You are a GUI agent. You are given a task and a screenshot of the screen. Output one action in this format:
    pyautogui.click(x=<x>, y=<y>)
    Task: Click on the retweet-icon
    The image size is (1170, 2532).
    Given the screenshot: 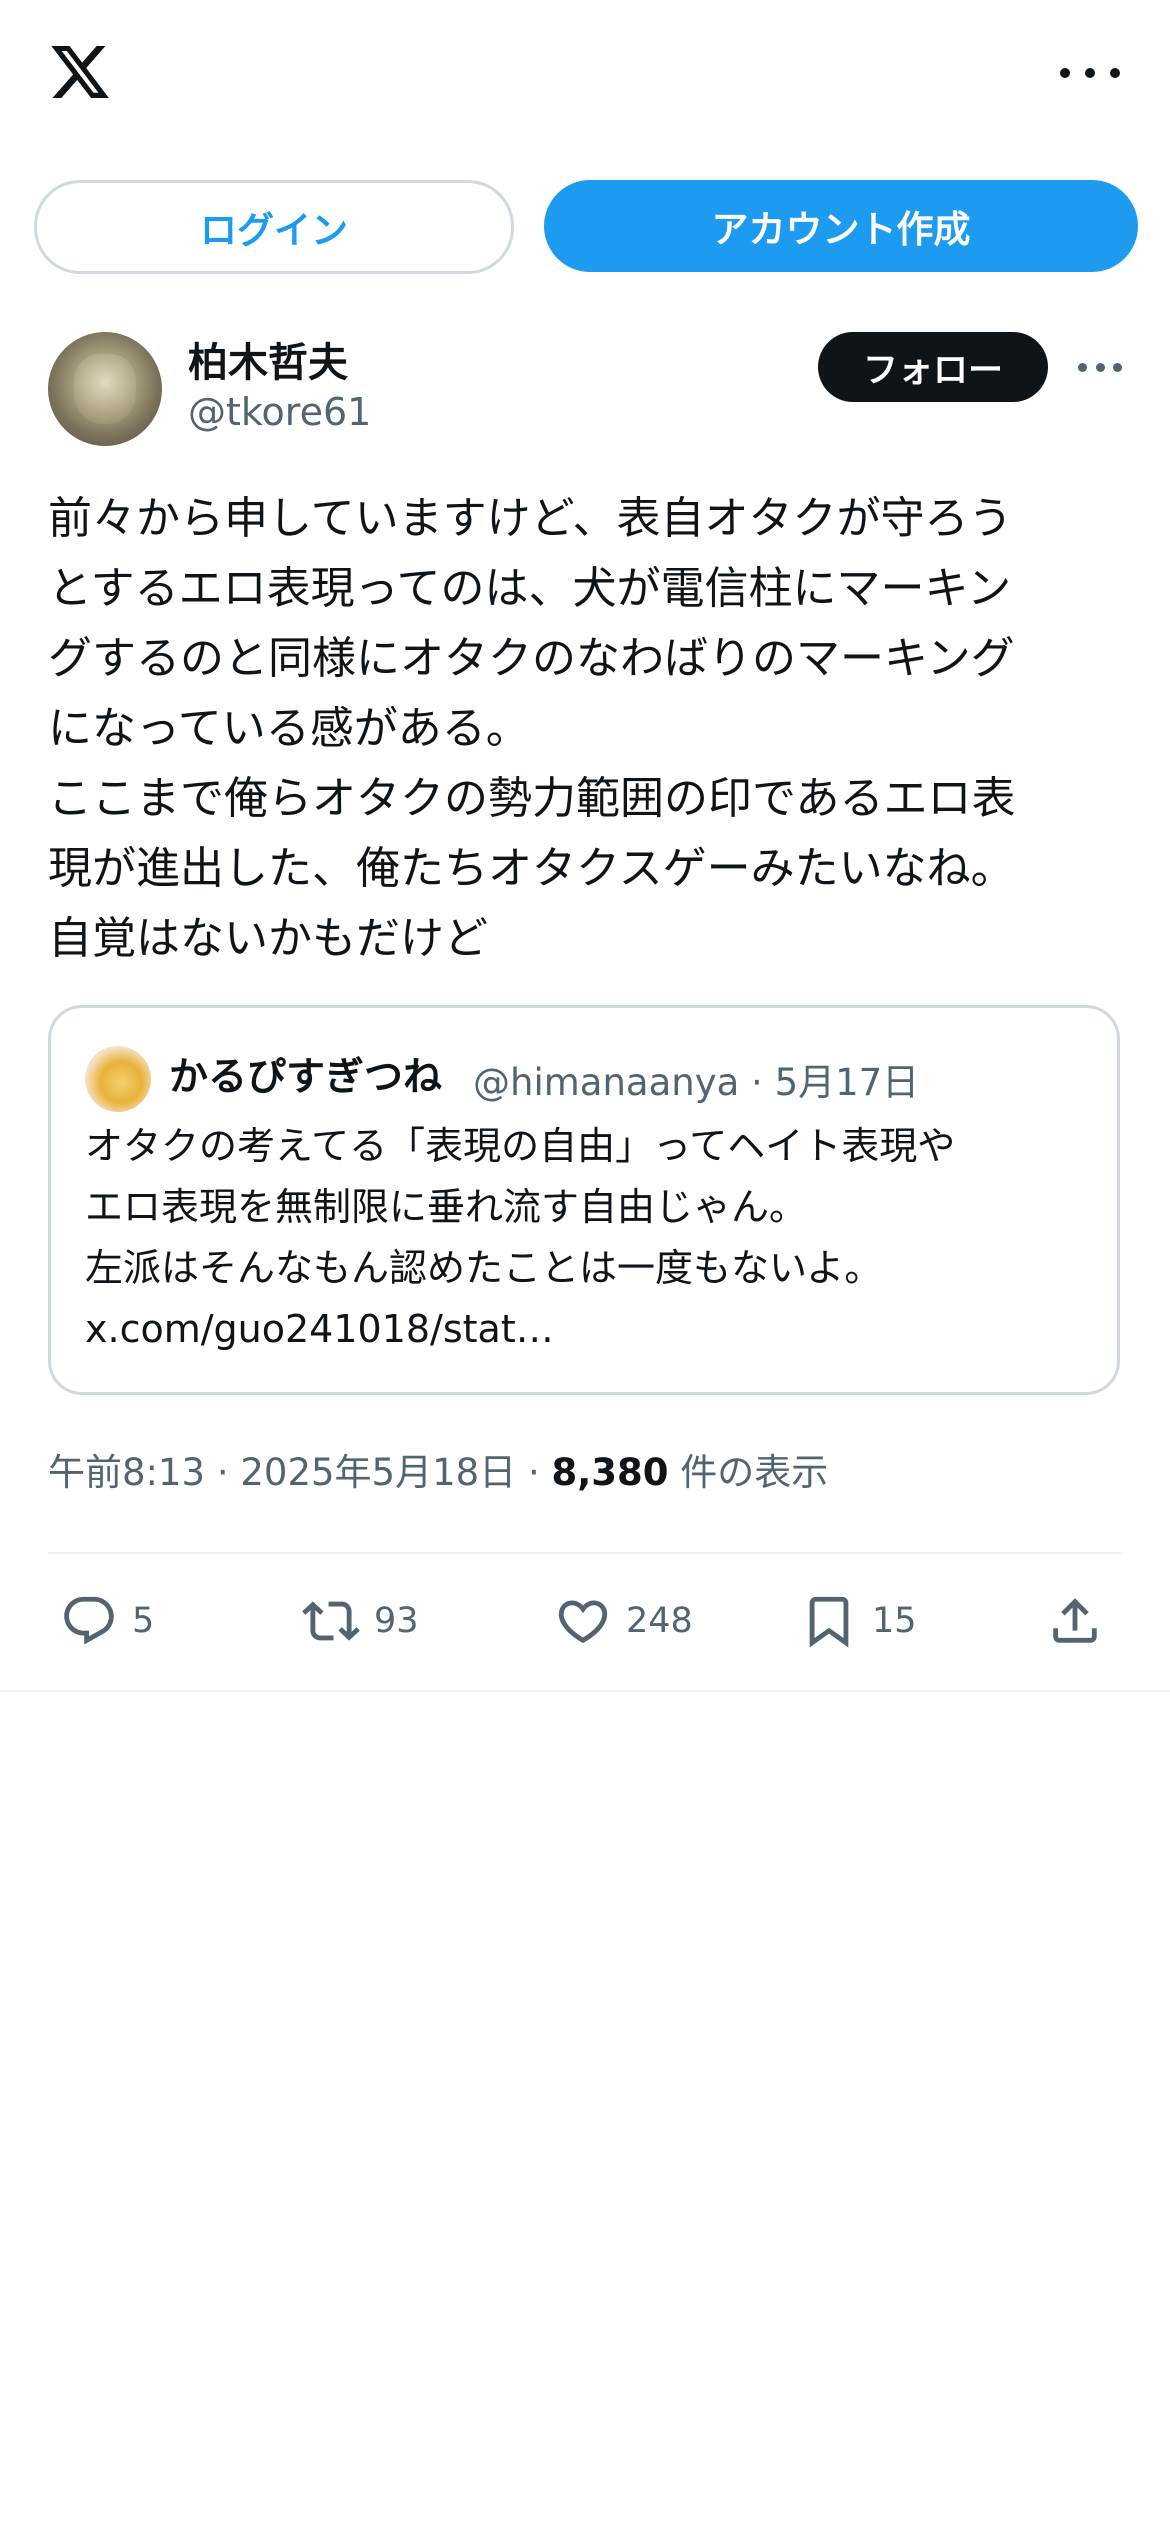 What is the action you would take?
    pyautogui.click(x=331, y=1621)
    